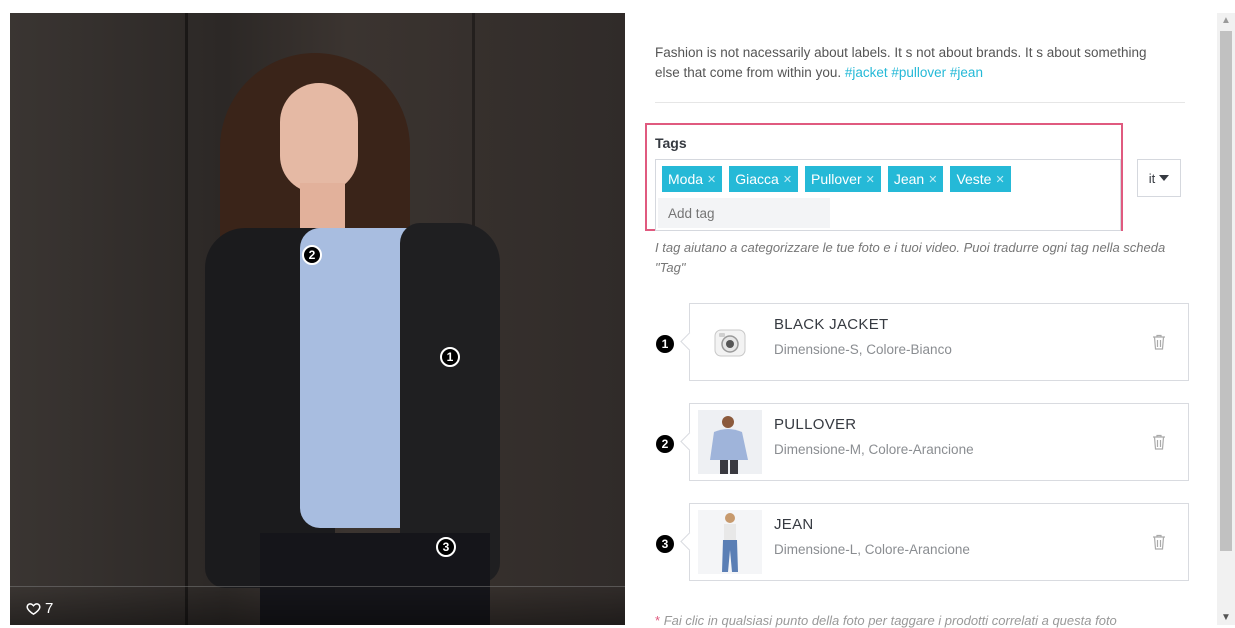  What do you see at coordinates (1164, 178) in the screenshot?
I see `caret-down-icon` at bounding box center [1164, 178].